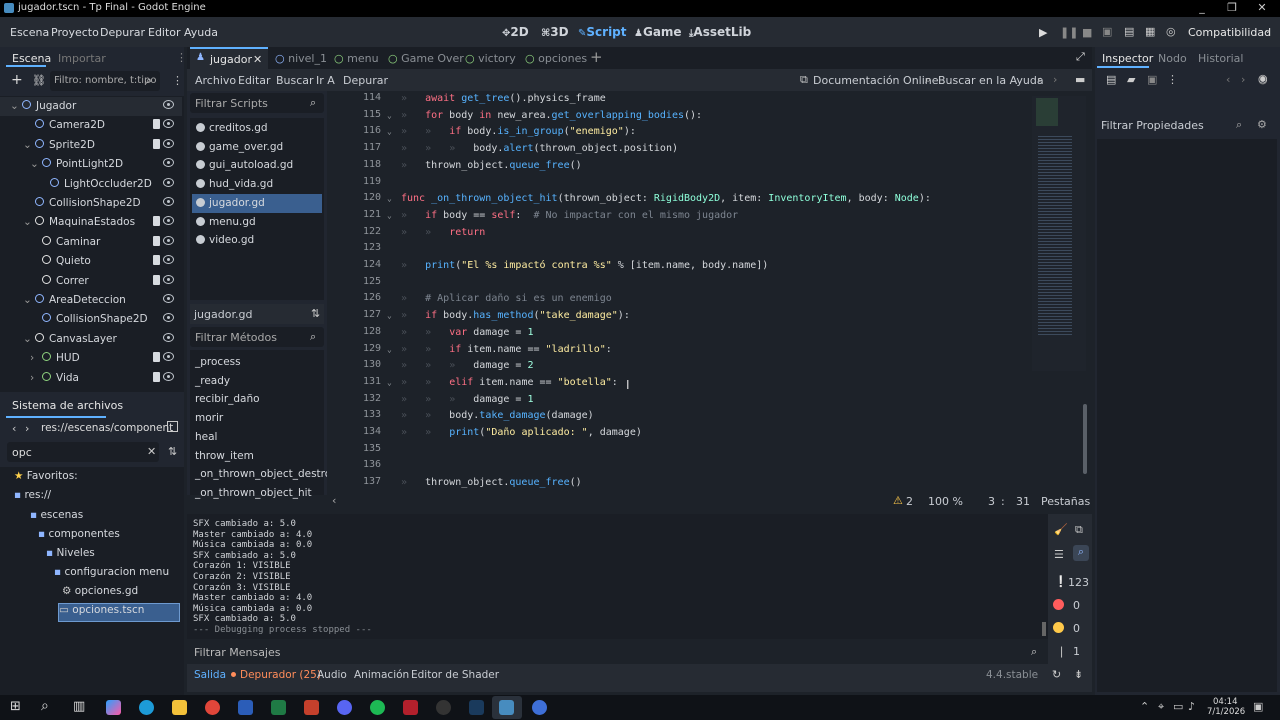  What do you see at coordinates (682, 250) in the screenshot?
I see `code-line: 123` at bounding box center [682, 250].